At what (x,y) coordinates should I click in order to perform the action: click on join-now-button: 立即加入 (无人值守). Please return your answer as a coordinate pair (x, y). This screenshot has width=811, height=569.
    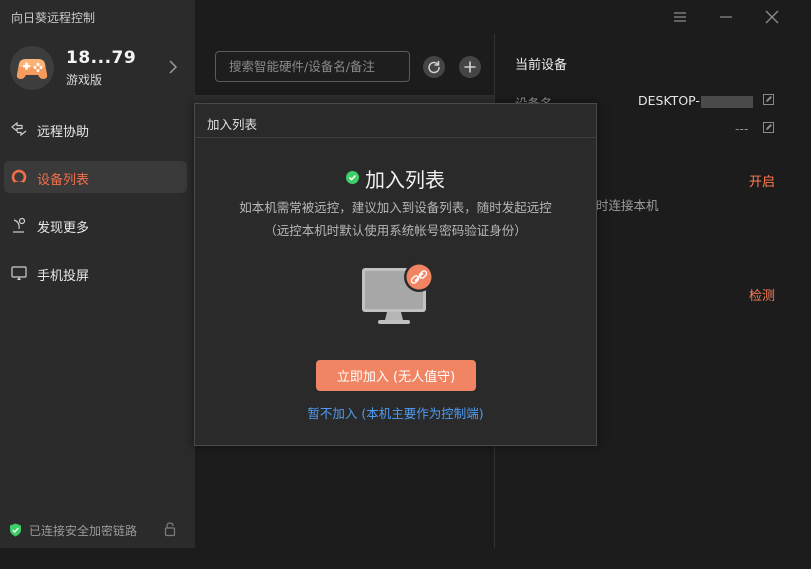
    Looking at the image, I should click on (396, 375).